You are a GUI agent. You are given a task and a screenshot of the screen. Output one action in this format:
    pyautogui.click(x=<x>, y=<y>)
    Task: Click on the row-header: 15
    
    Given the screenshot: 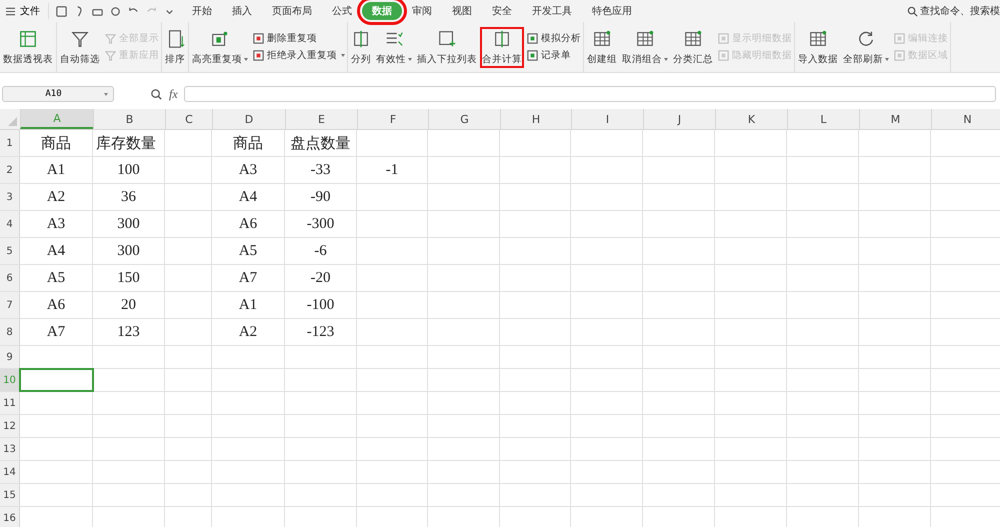 What is the action you would take?
    pyautogui.click(x=10, y=495)
    